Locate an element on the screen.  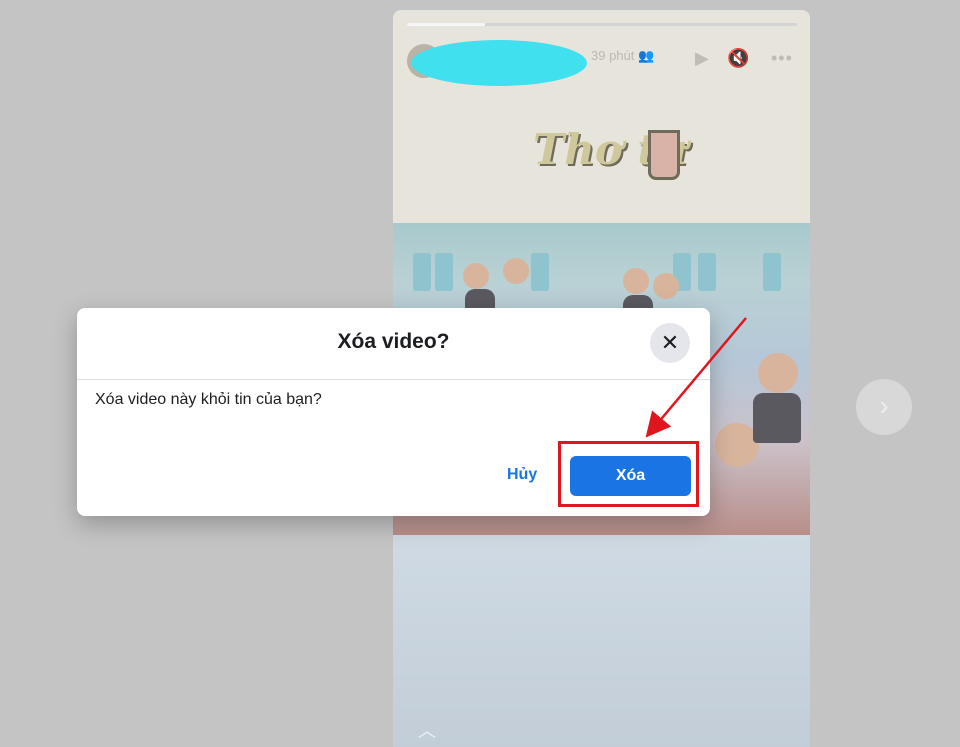
story-progress-bar is located at coordinates (602, 24).